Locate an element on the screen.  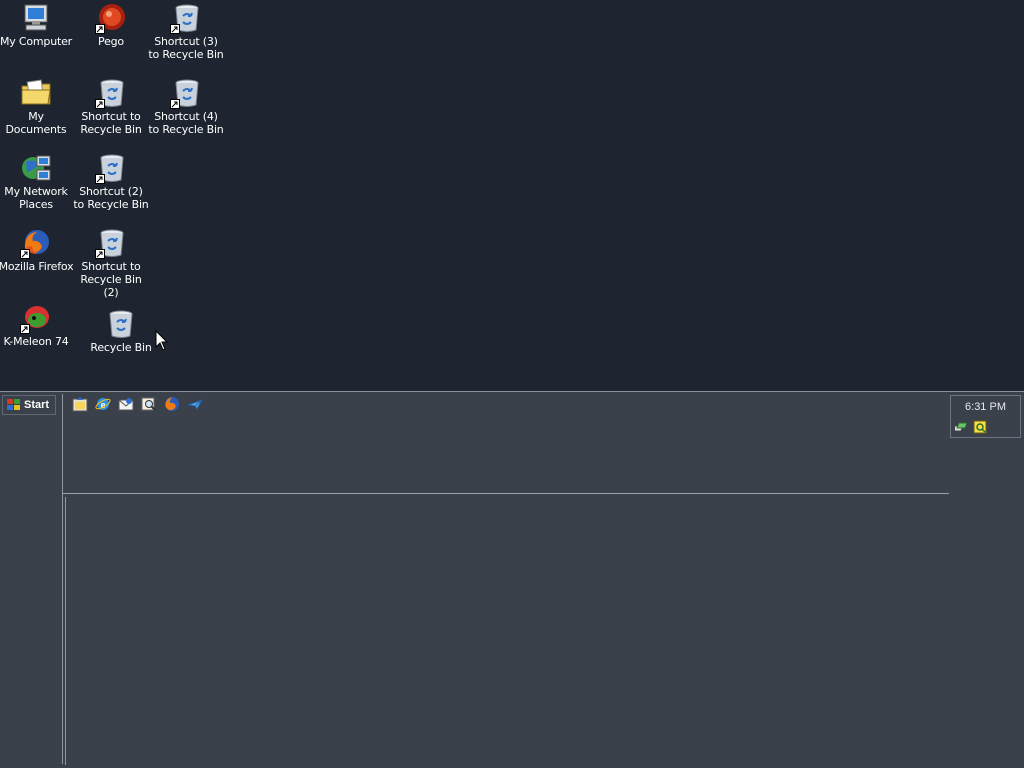
desktop-icon-shortcut-recycle-bin-2: Shortcut to Recycle Bin (2) is located at coordinates (111, 263).